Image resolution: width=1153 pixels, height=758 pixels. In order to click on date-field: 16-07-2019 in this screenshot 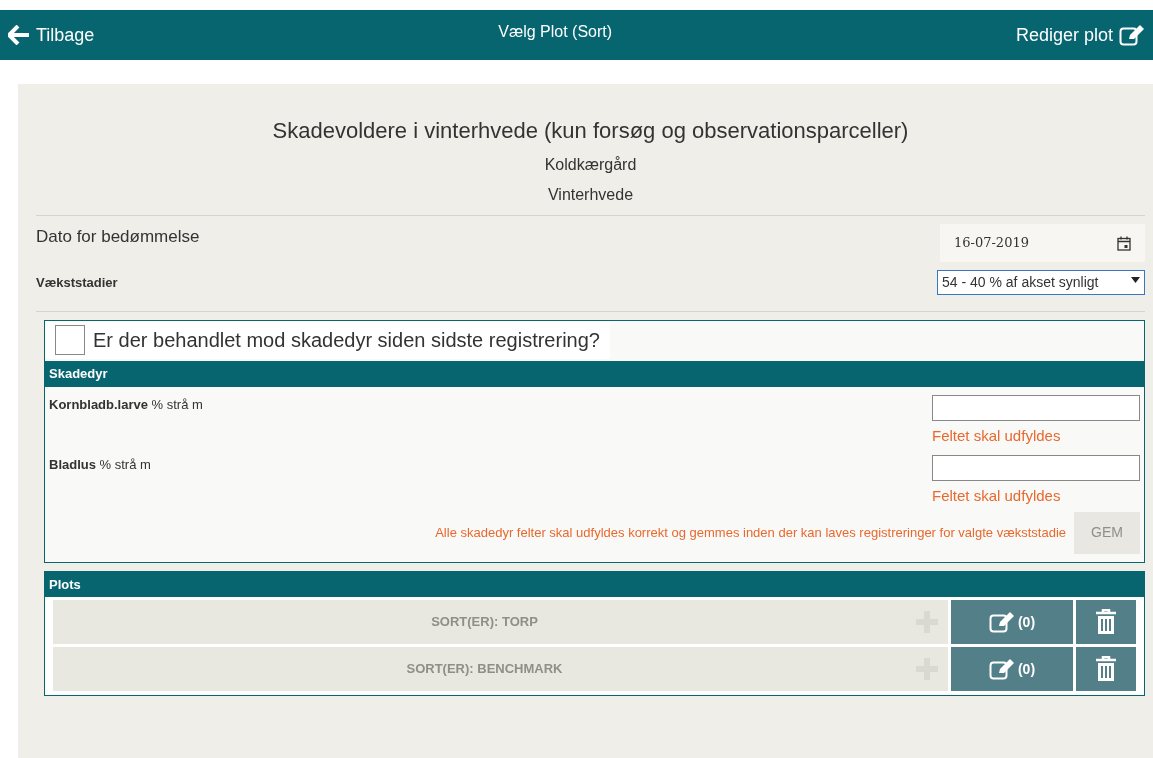, I will do `click(1042, 243)`.